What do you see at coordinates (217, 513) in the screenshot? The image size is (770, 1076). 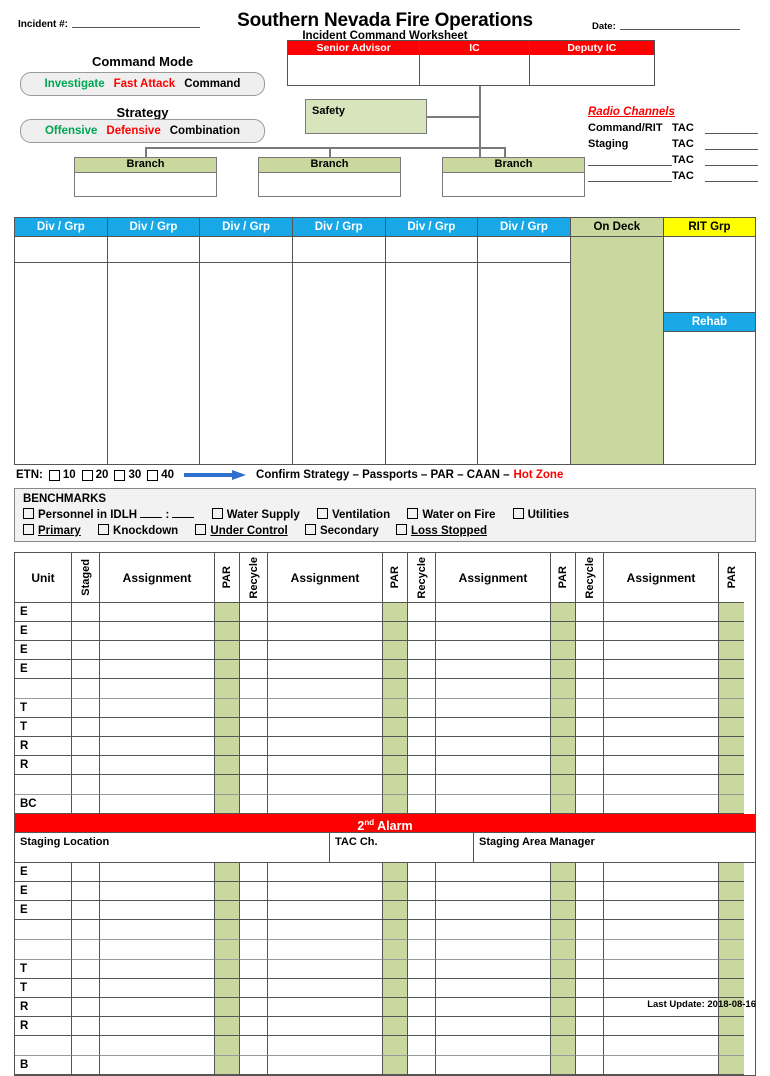 I see `benchmark-checkbox-water-supply` at bounding box center [217, 513].